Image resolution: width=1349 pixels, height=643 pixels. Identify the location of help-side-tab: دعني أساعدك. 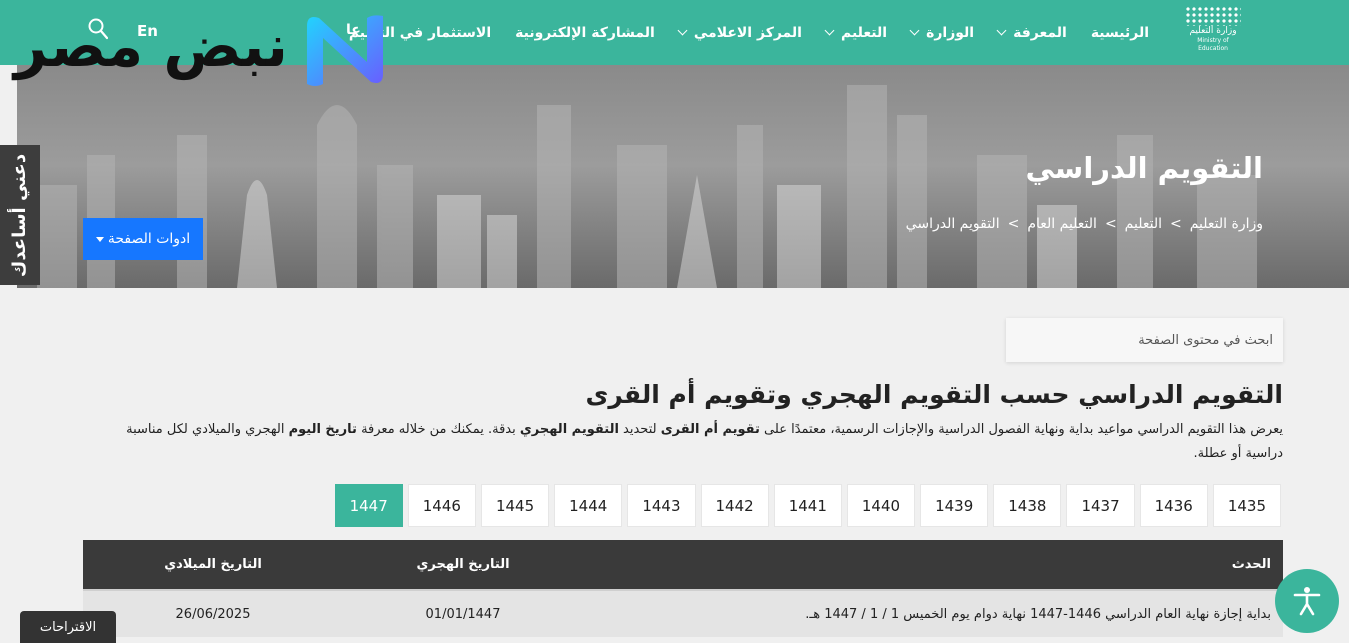
(20, 215).